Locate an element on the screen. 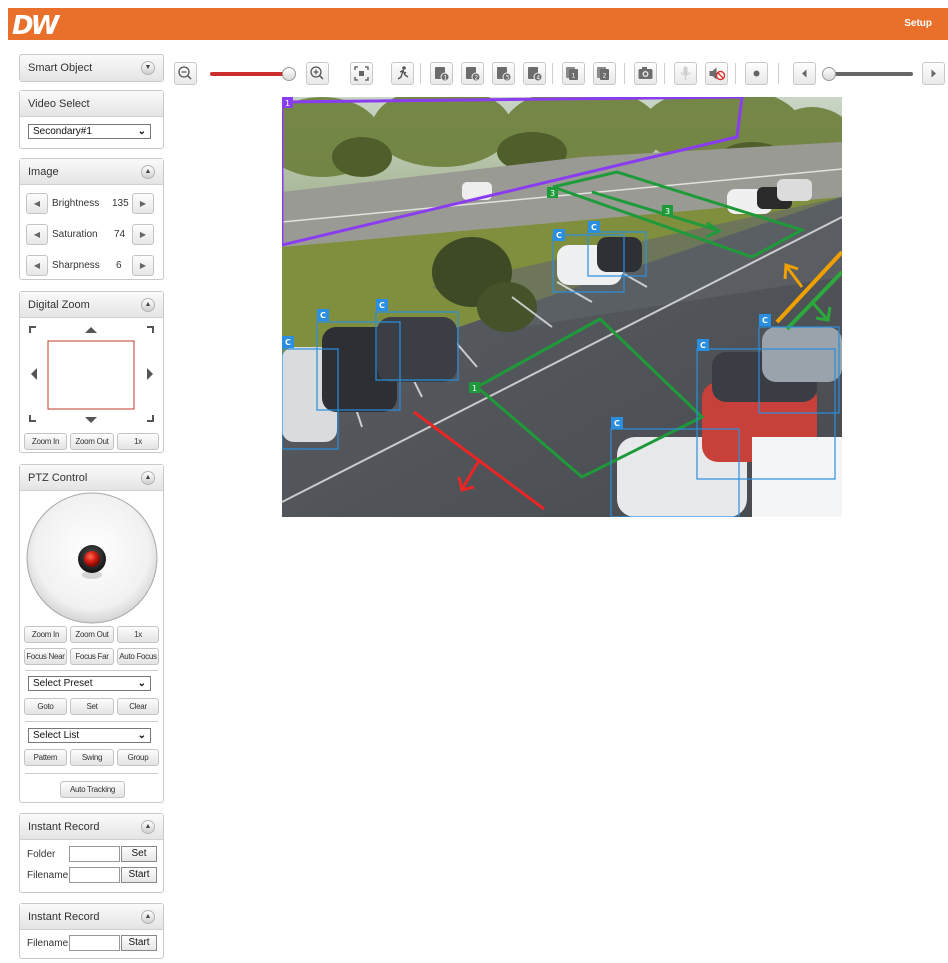  zoom-region-rect is located at coordinates (91, 375).